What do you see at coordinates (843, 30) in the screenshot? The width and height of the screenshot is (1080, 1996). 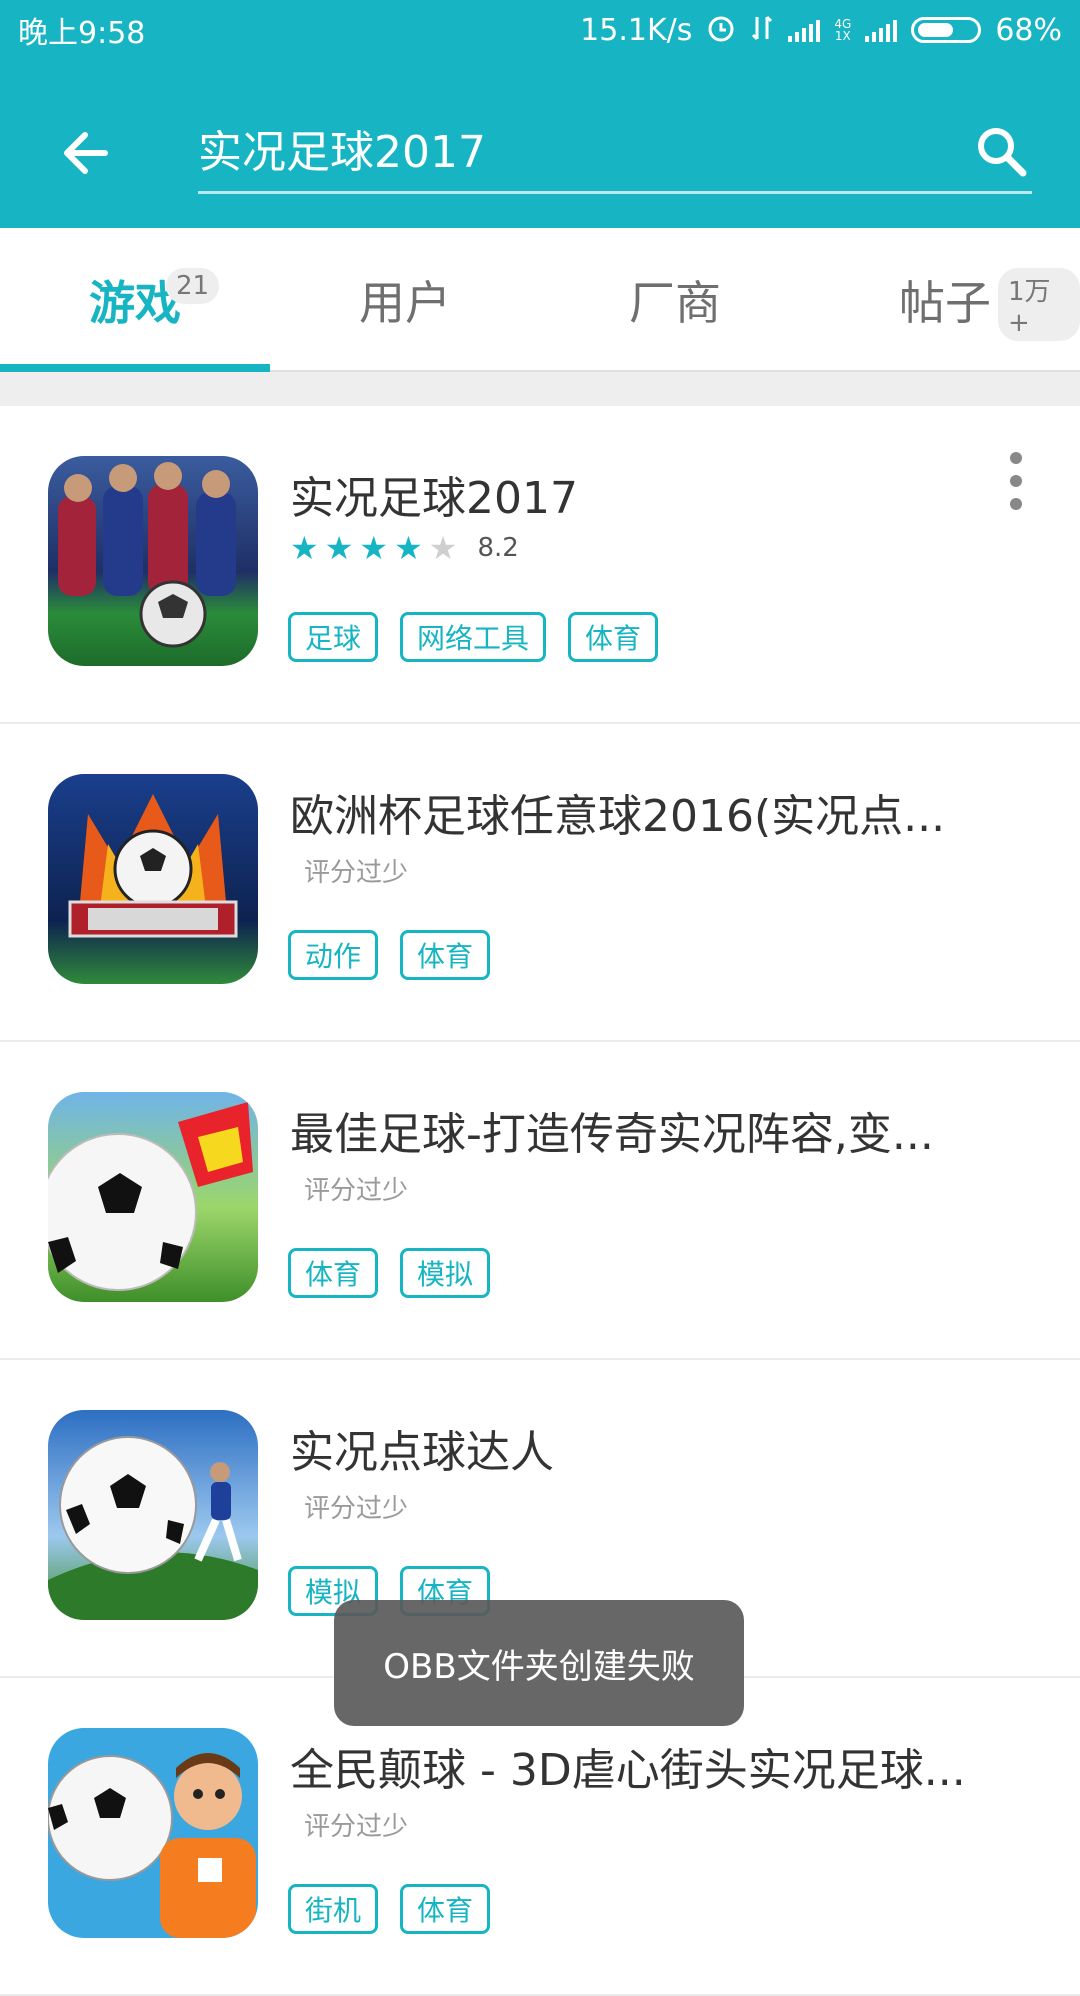 I see `net-type-label: 4G 1X` at bounding box center [843, 30].